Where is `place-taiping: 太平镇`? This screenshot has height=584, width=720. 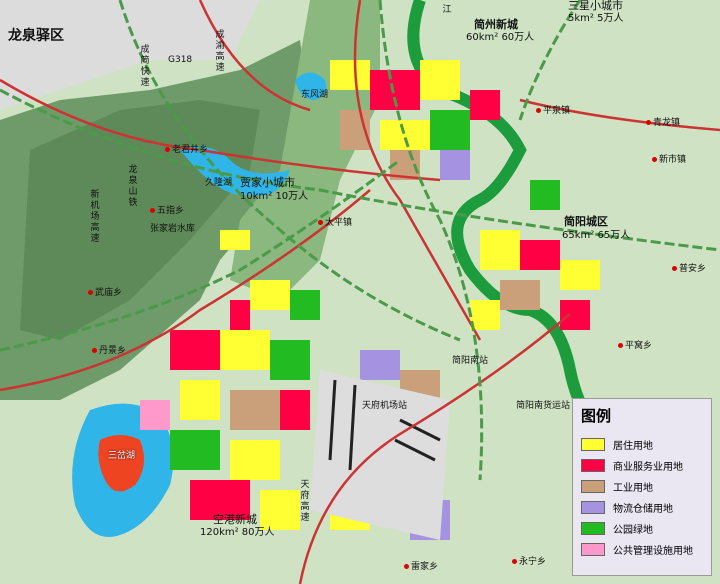 place-taiping: 太平镇 is located at coordinates (335, 223).